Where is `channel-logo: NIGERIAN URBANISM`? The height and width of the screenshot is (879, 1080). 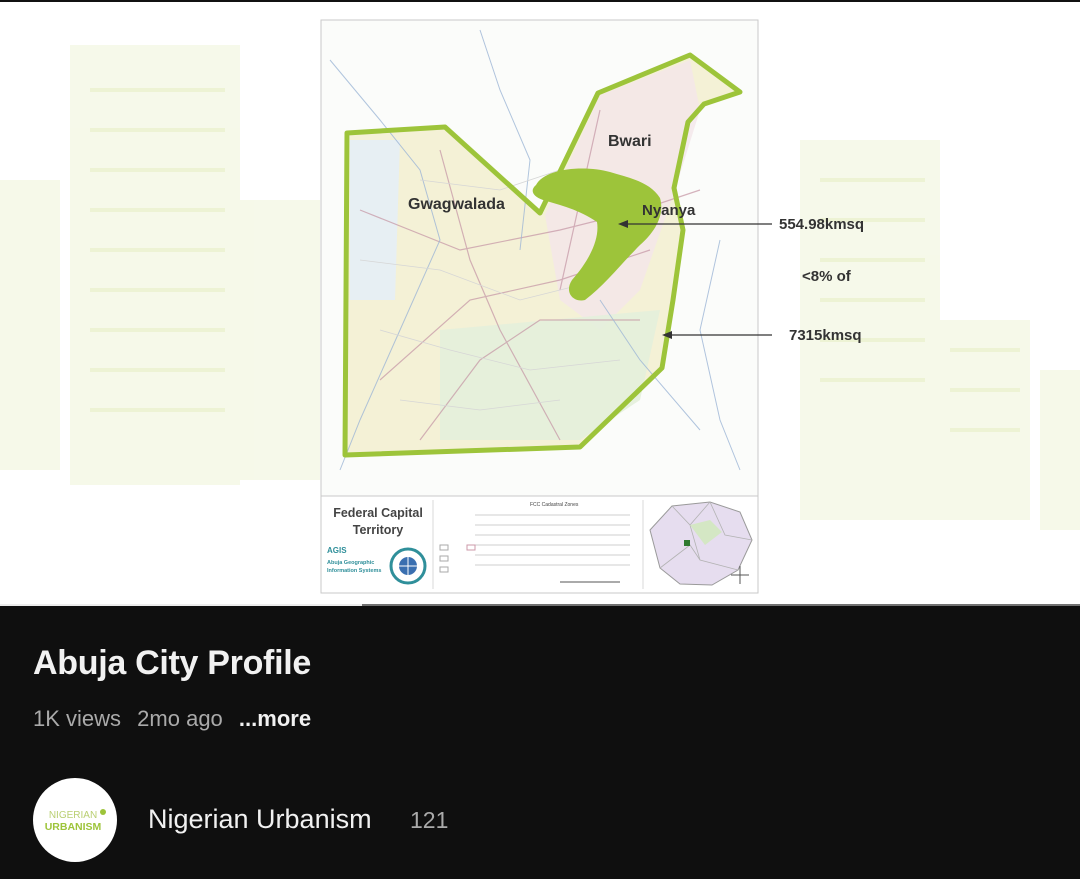 channel-logo: NIGERIAN URBANISM is located at coordinates (75, 821).